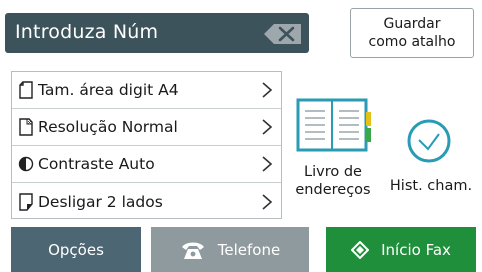 The image size is (482, 272). What do you see at coordinates (431, 186) in the screenshot?
I see `call-history-label: Hist. cham.` at bounding box center [431, 186].